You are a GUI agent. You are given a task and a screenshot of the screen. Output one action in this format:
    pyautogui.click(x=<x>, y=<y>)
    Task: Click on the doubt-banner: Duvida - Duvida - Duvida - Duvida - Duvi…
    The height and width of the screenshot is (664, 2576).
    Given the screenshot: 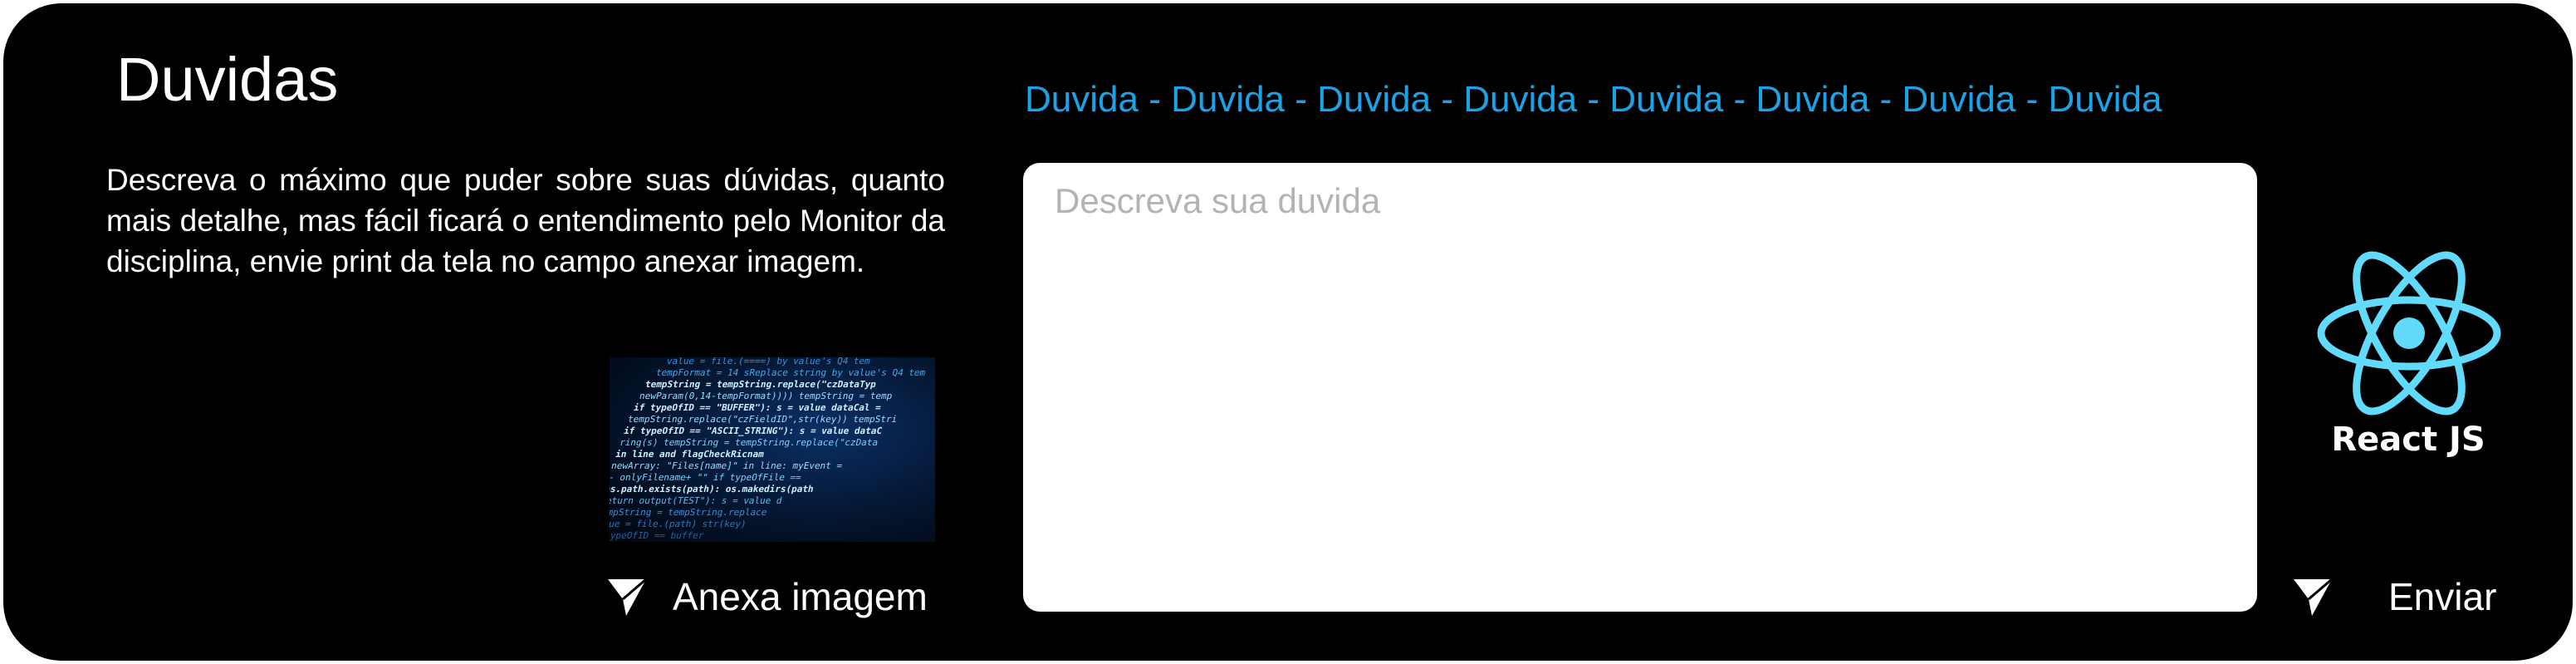 What is the action you would take?
    pyautogui.click(x=1593, y=99)
    